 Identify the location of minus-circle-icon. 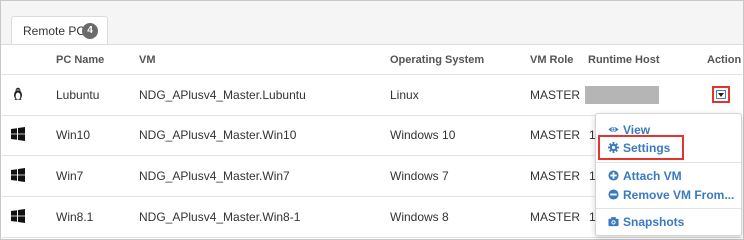
(613, 194).